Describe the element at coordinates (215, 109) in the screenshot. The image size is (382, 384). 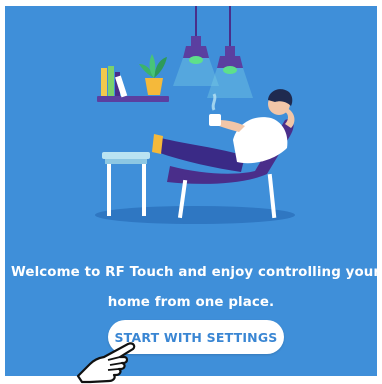
I see `coffee-cup-icon` at that location.